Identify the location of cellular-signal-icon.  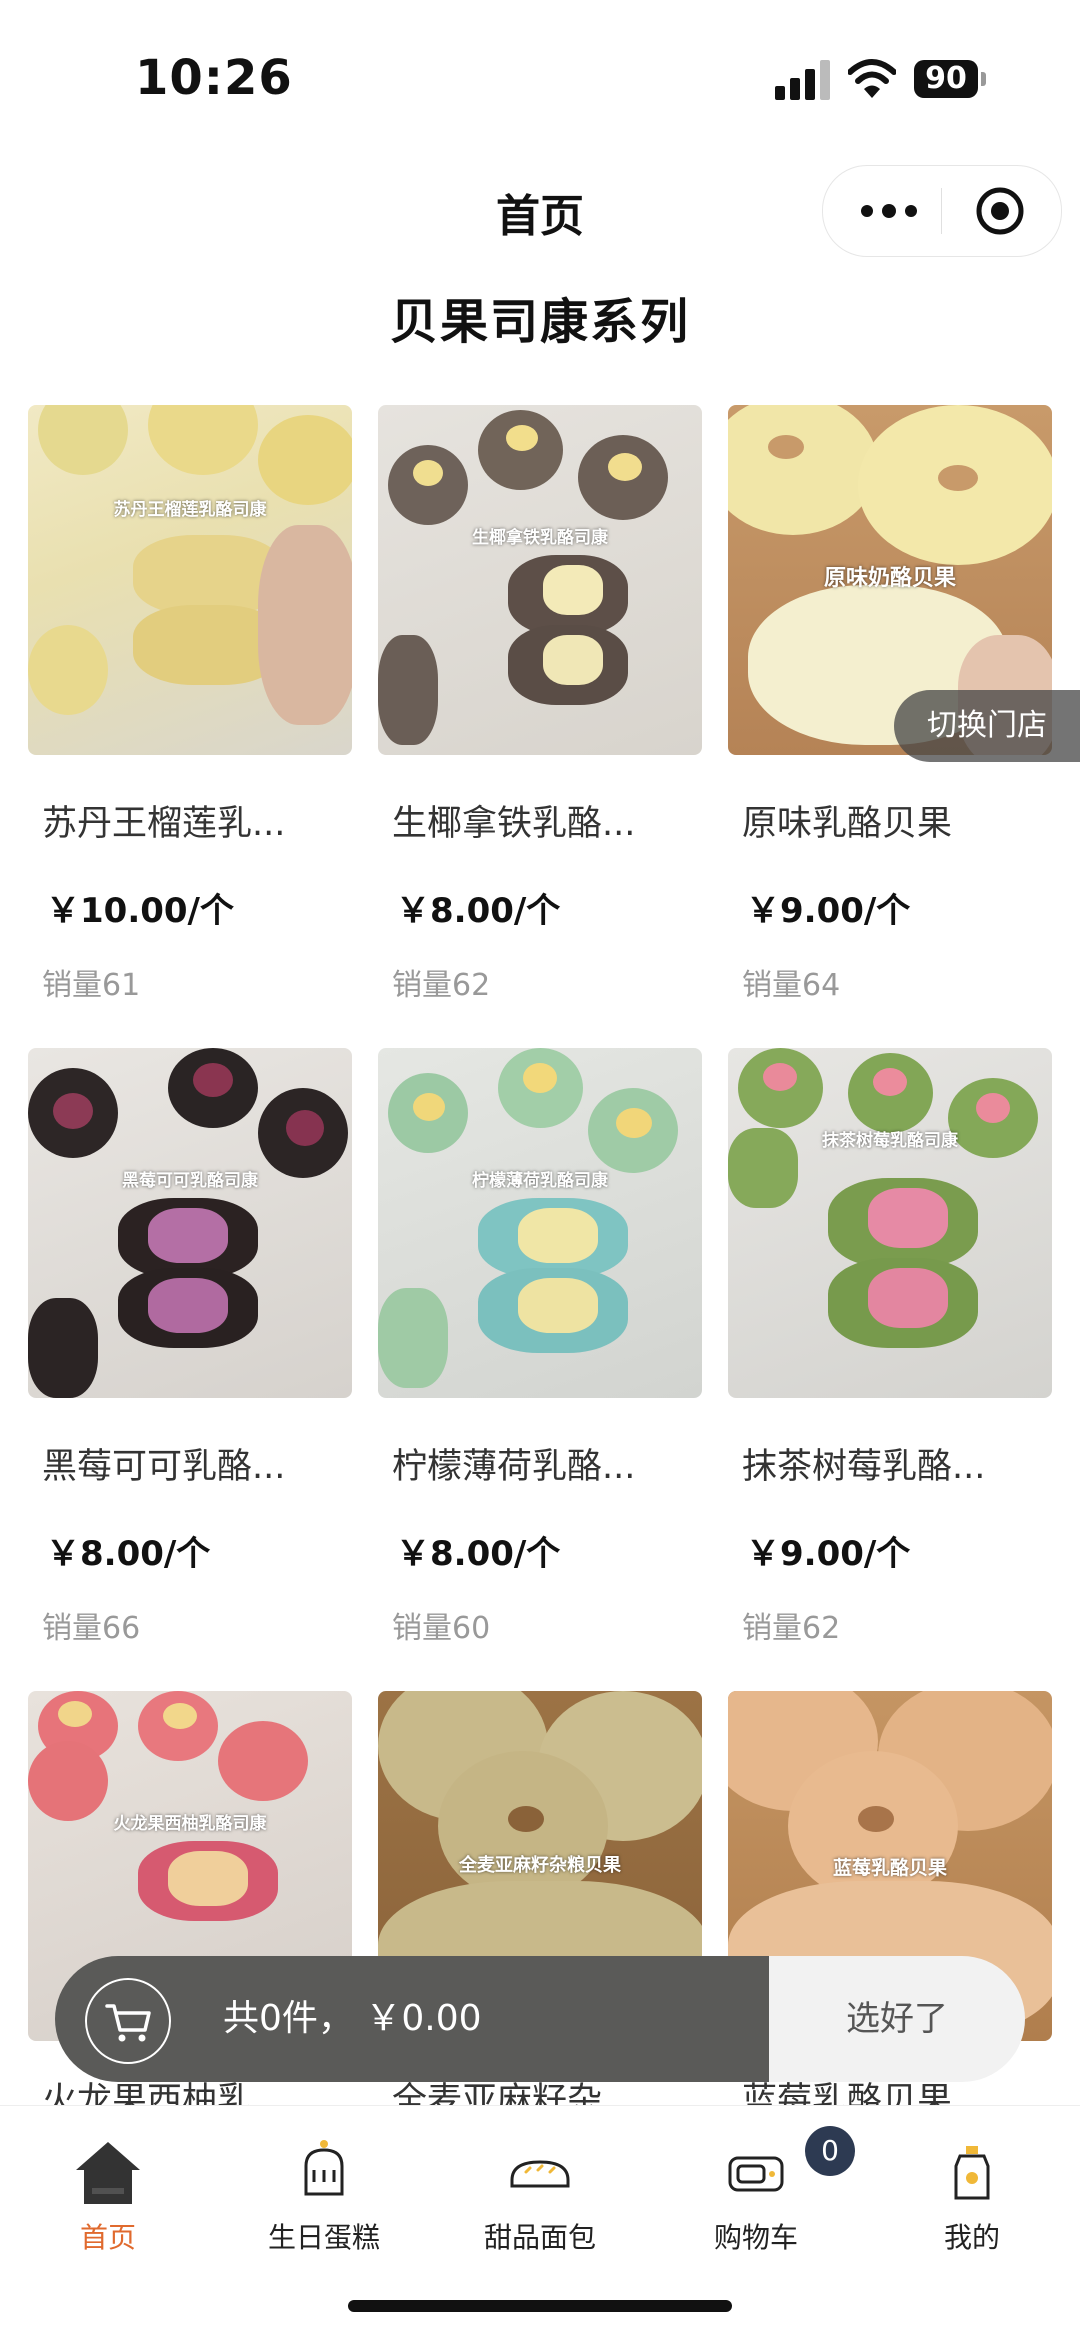
(802, 80).